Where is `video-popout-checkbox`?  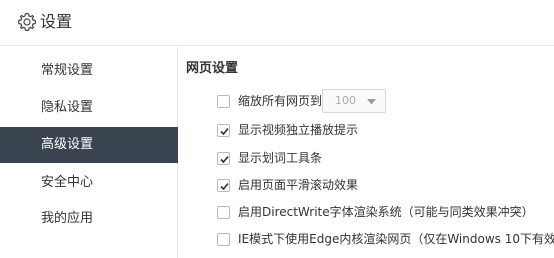 video-popout-checkbox is located at coordinates (223, 130).